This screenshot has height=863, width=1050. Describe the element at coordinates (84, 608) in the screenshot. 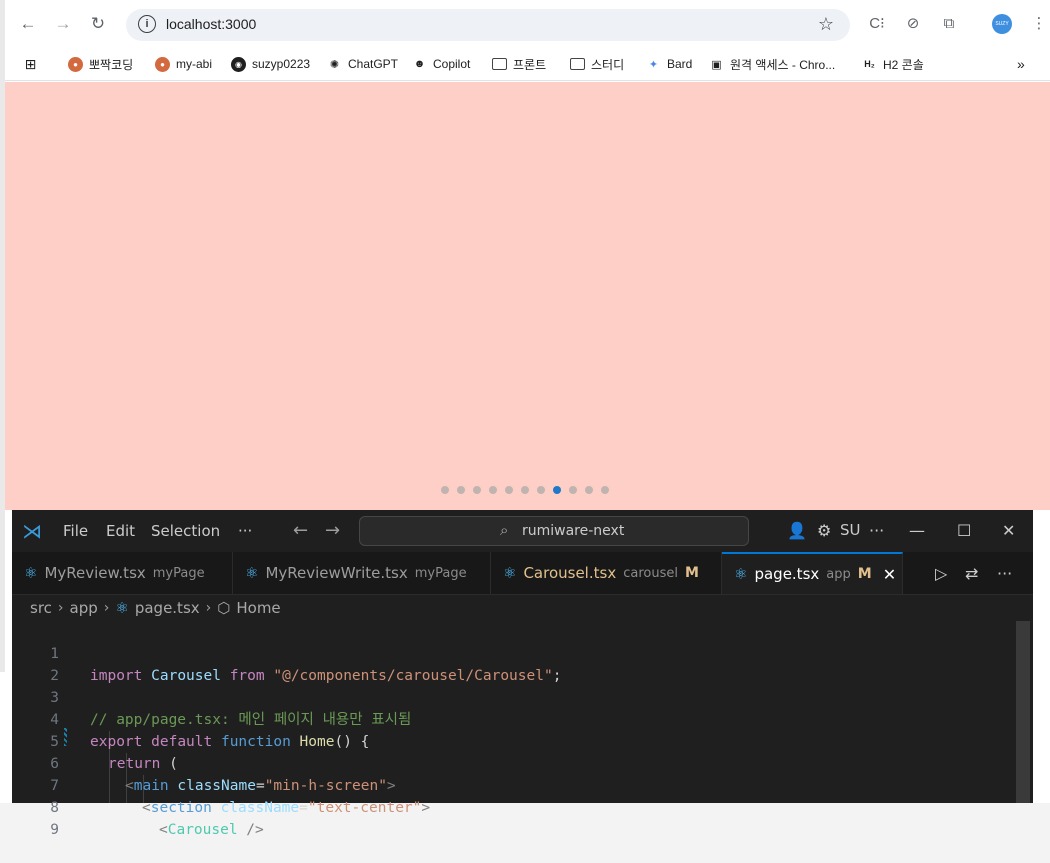

I see `breadcrumb-app: app` at that location.